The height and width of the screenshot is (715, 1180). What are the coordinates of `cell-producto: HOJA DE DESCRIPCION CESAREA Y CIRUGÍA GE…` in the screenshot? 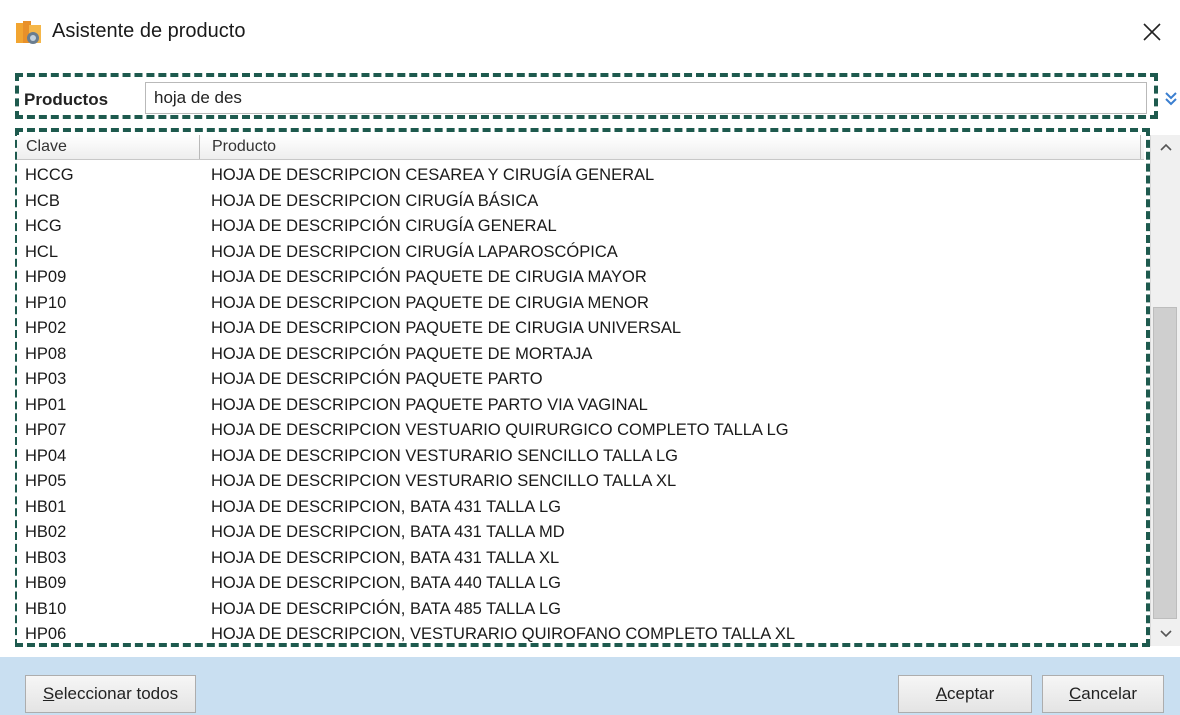 It's located at (433, 175).